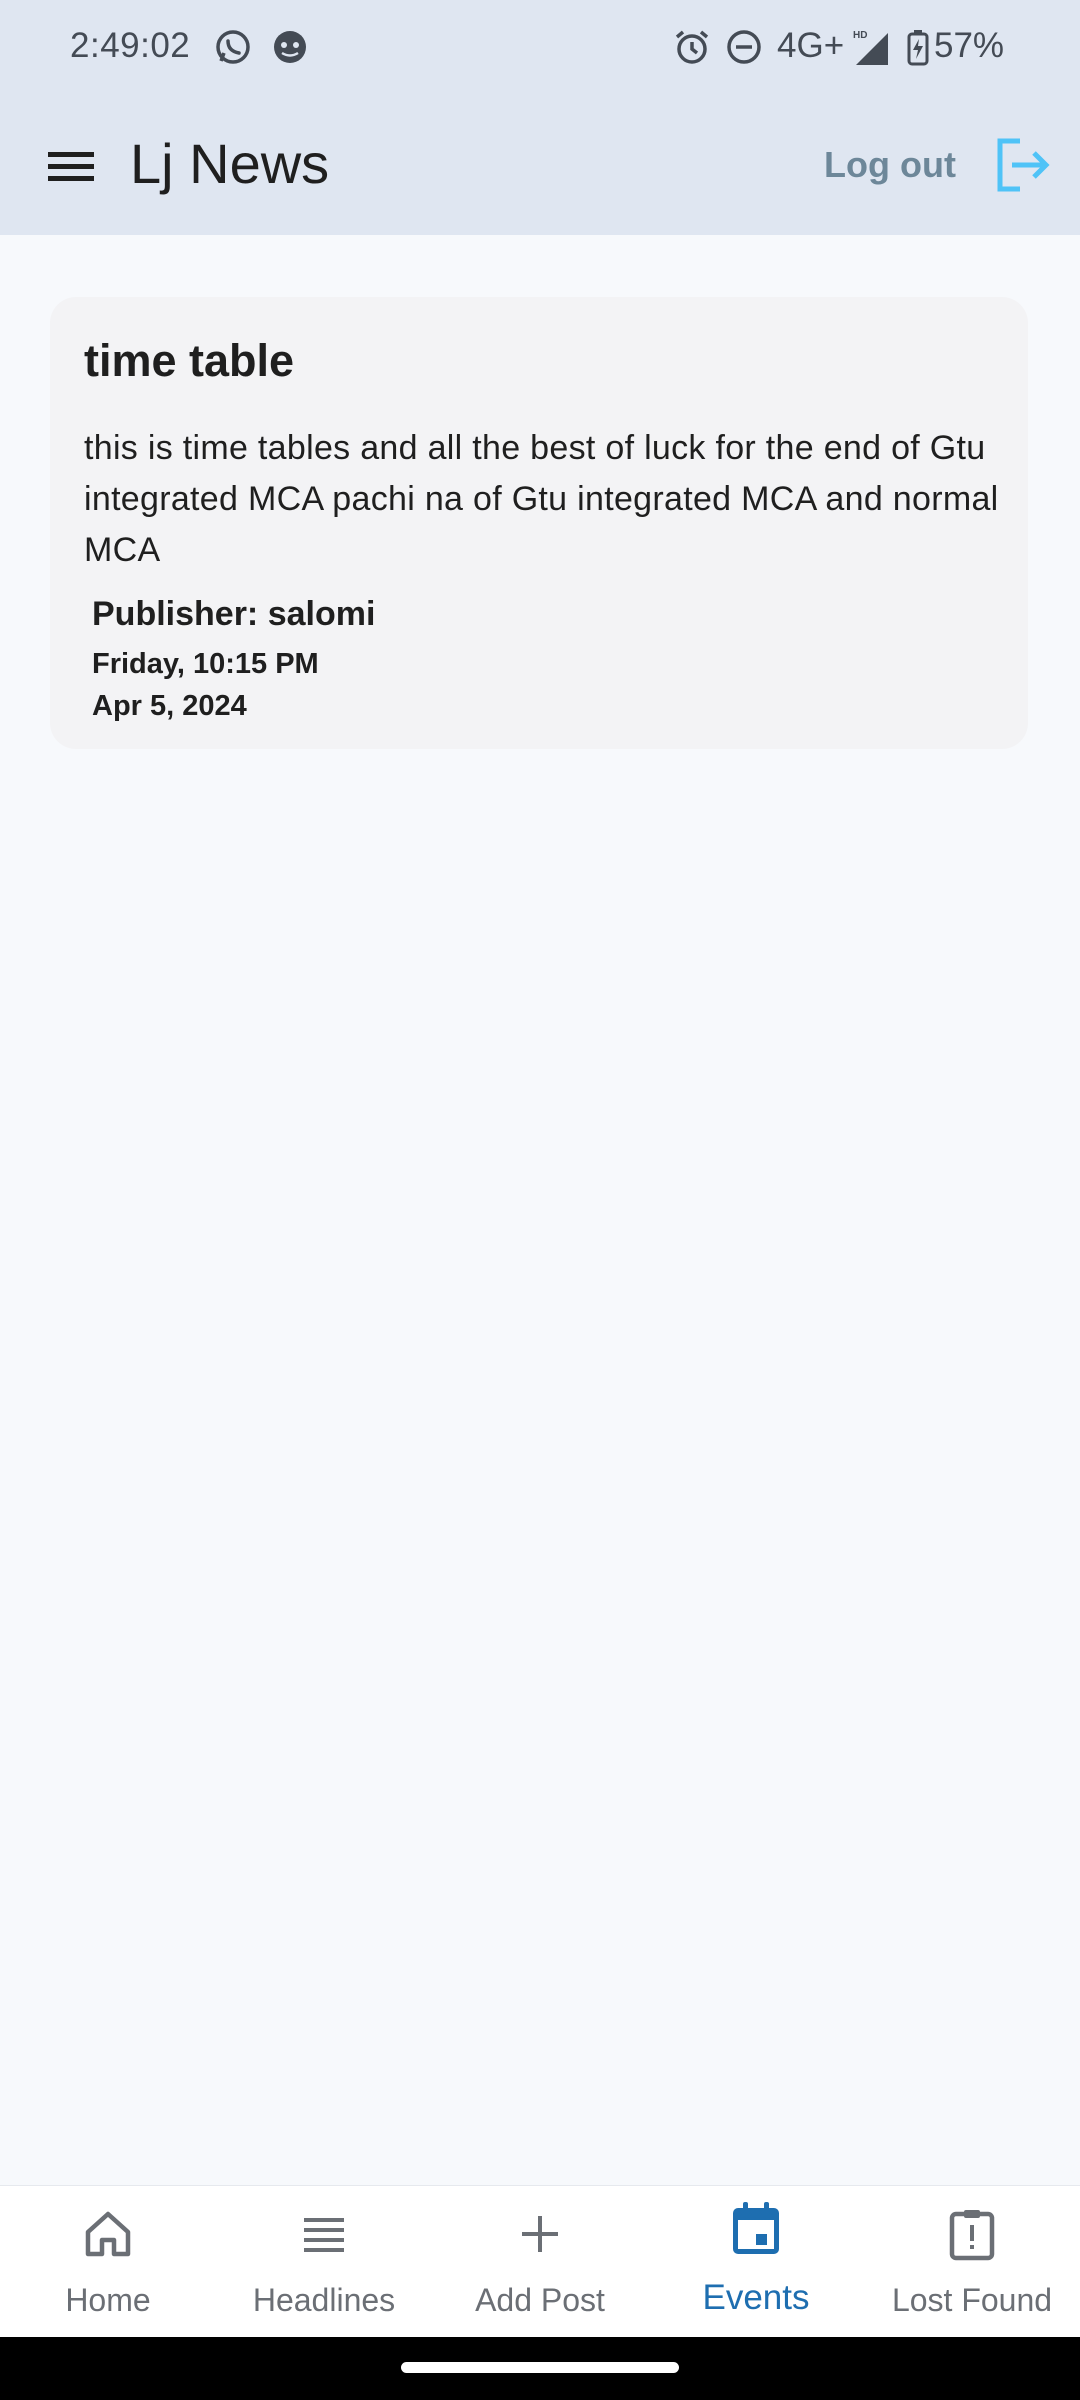 Image resolution: width=1080 pixels, height=2400 pixels. I want to click on logout-button: Log out, so click(938, 165).